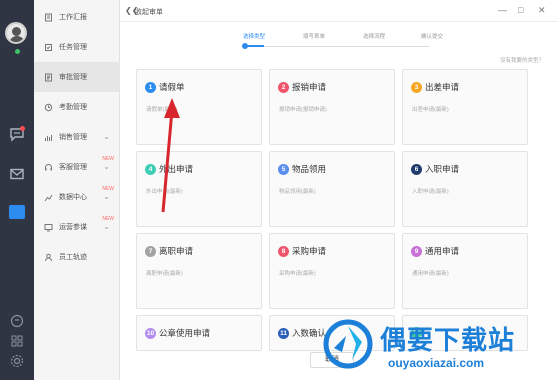 The width and height of the screenshot is (558, 380). I want to click on attendance-icon, so click(48, 107).